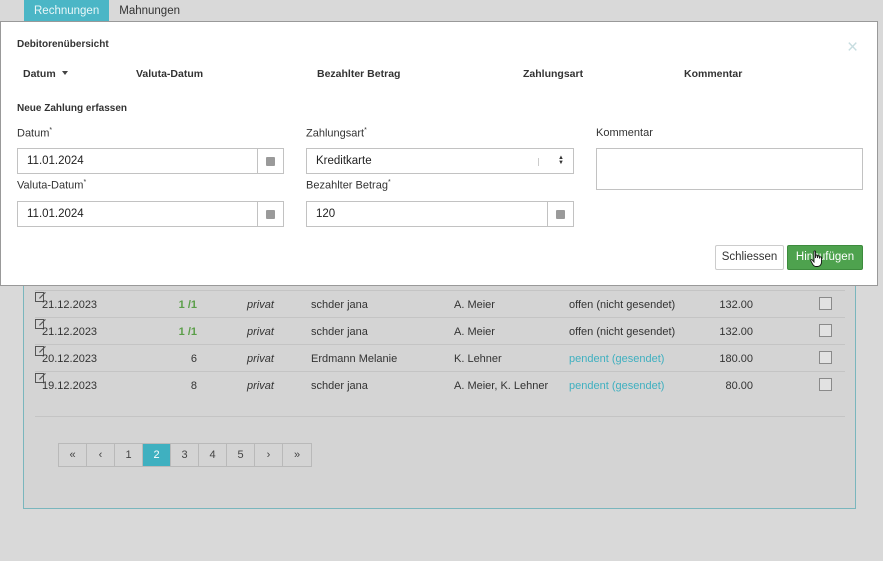  I want to click on close-button: Schliessen, so click(749, 257).